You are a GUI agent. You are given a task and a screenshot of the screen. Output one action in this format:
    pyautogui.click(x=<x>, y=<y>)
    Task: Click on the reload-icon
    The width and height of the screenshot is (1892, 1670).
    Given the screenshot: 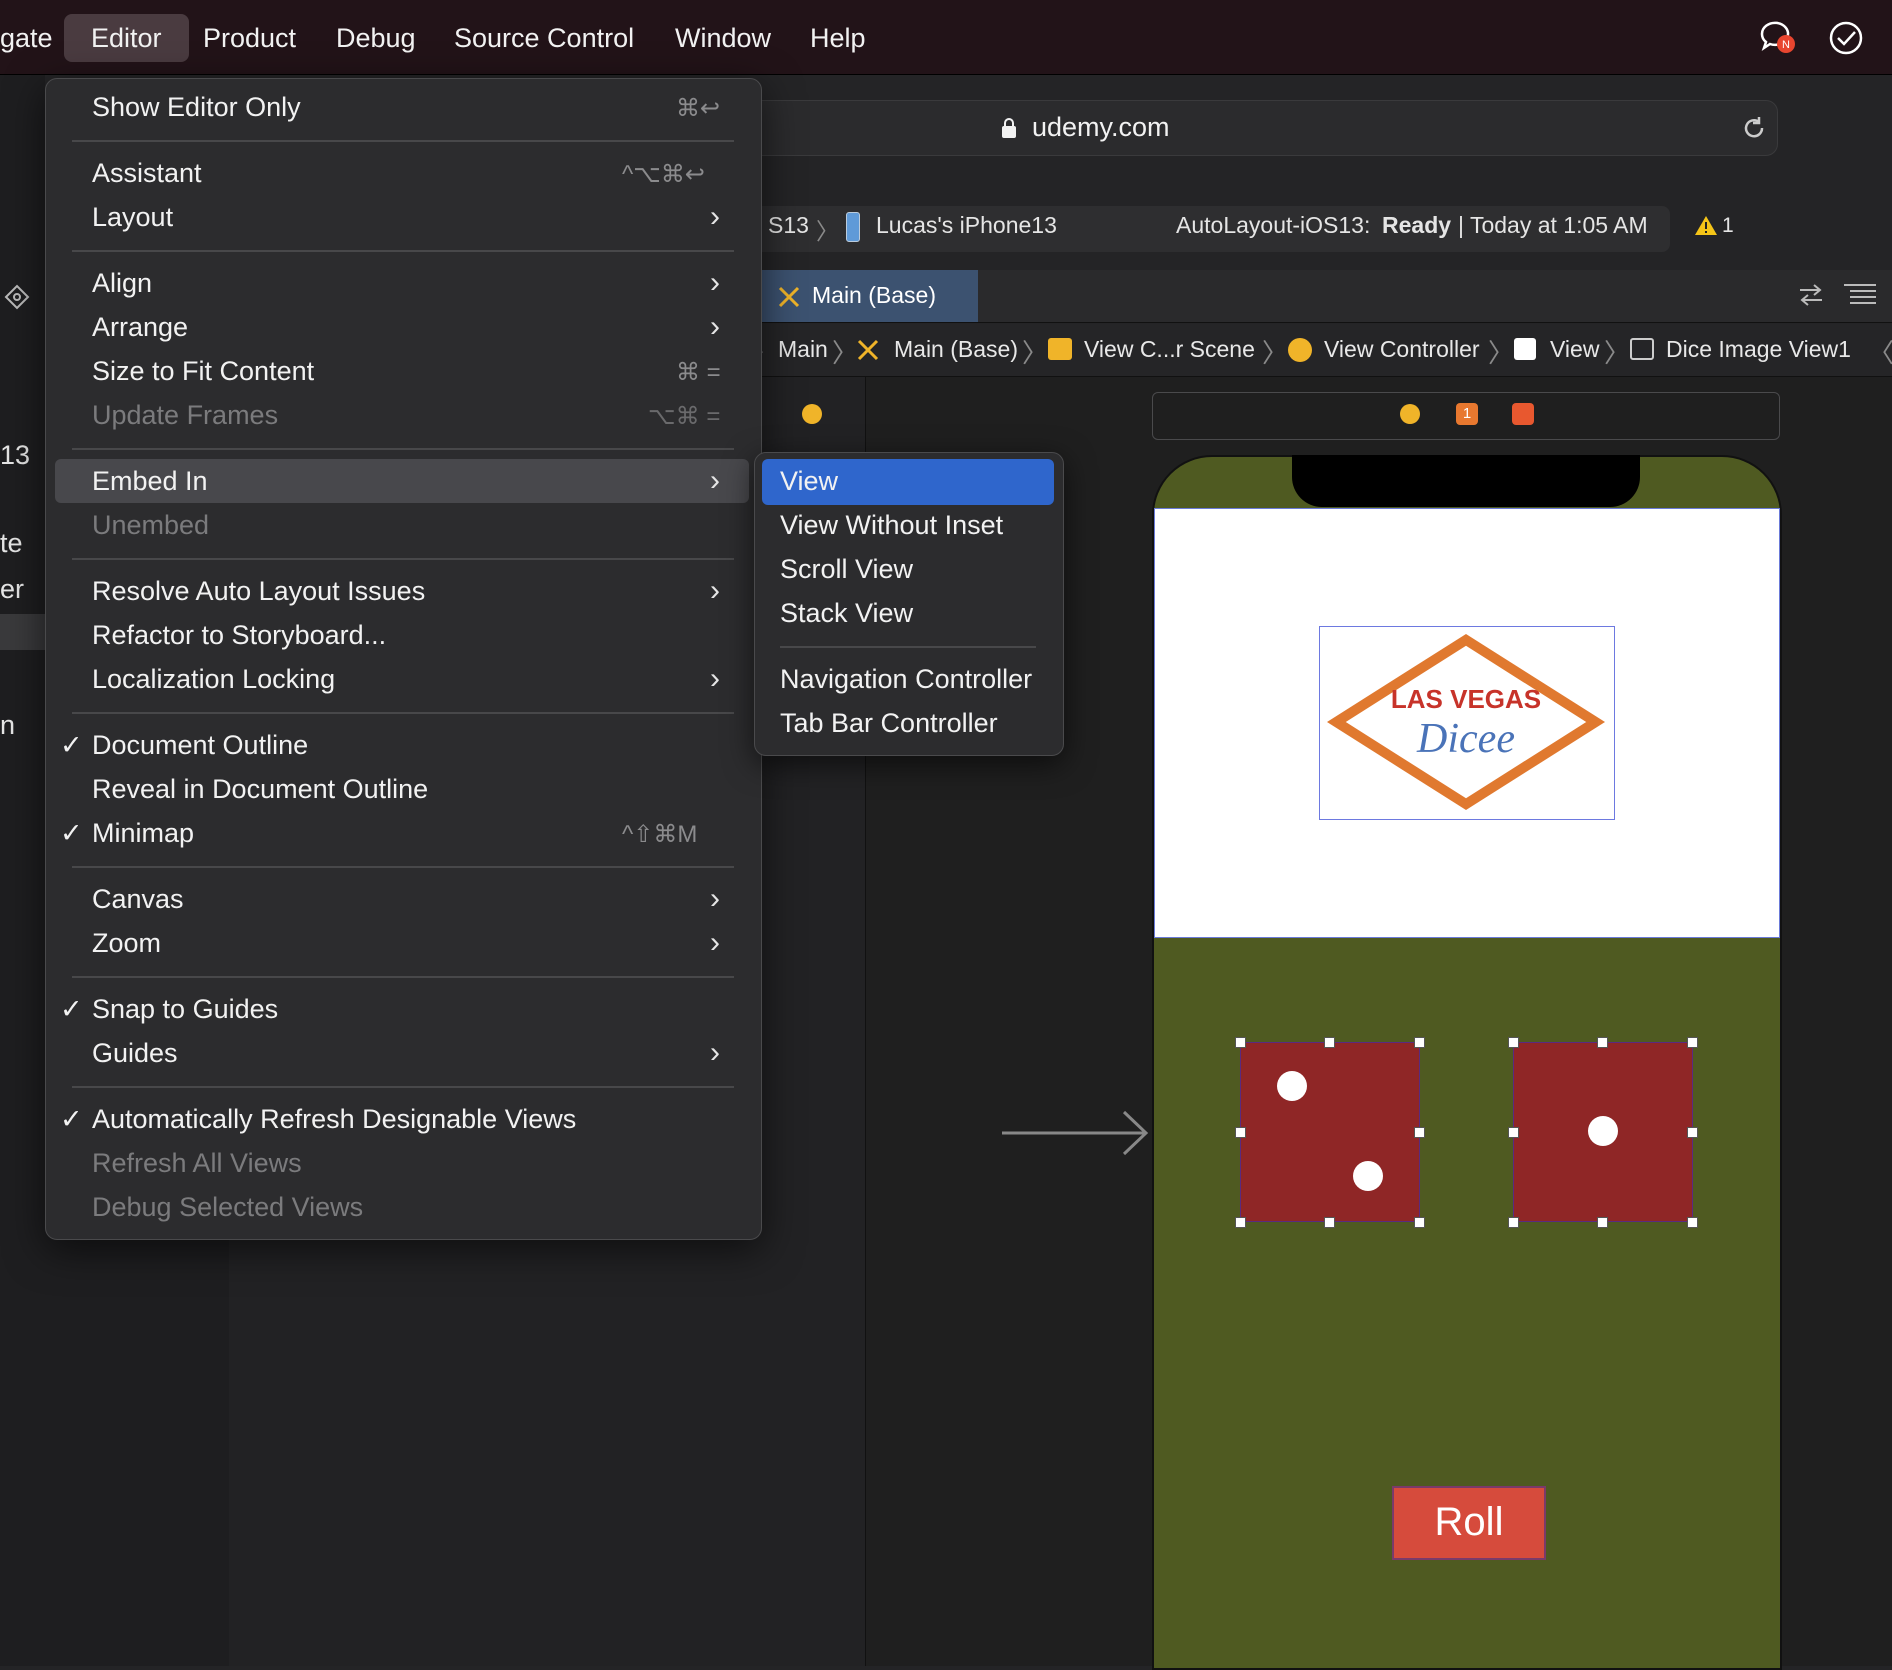 What is the action you would take?
    pyautogui.click(x=1754, y=128)
    